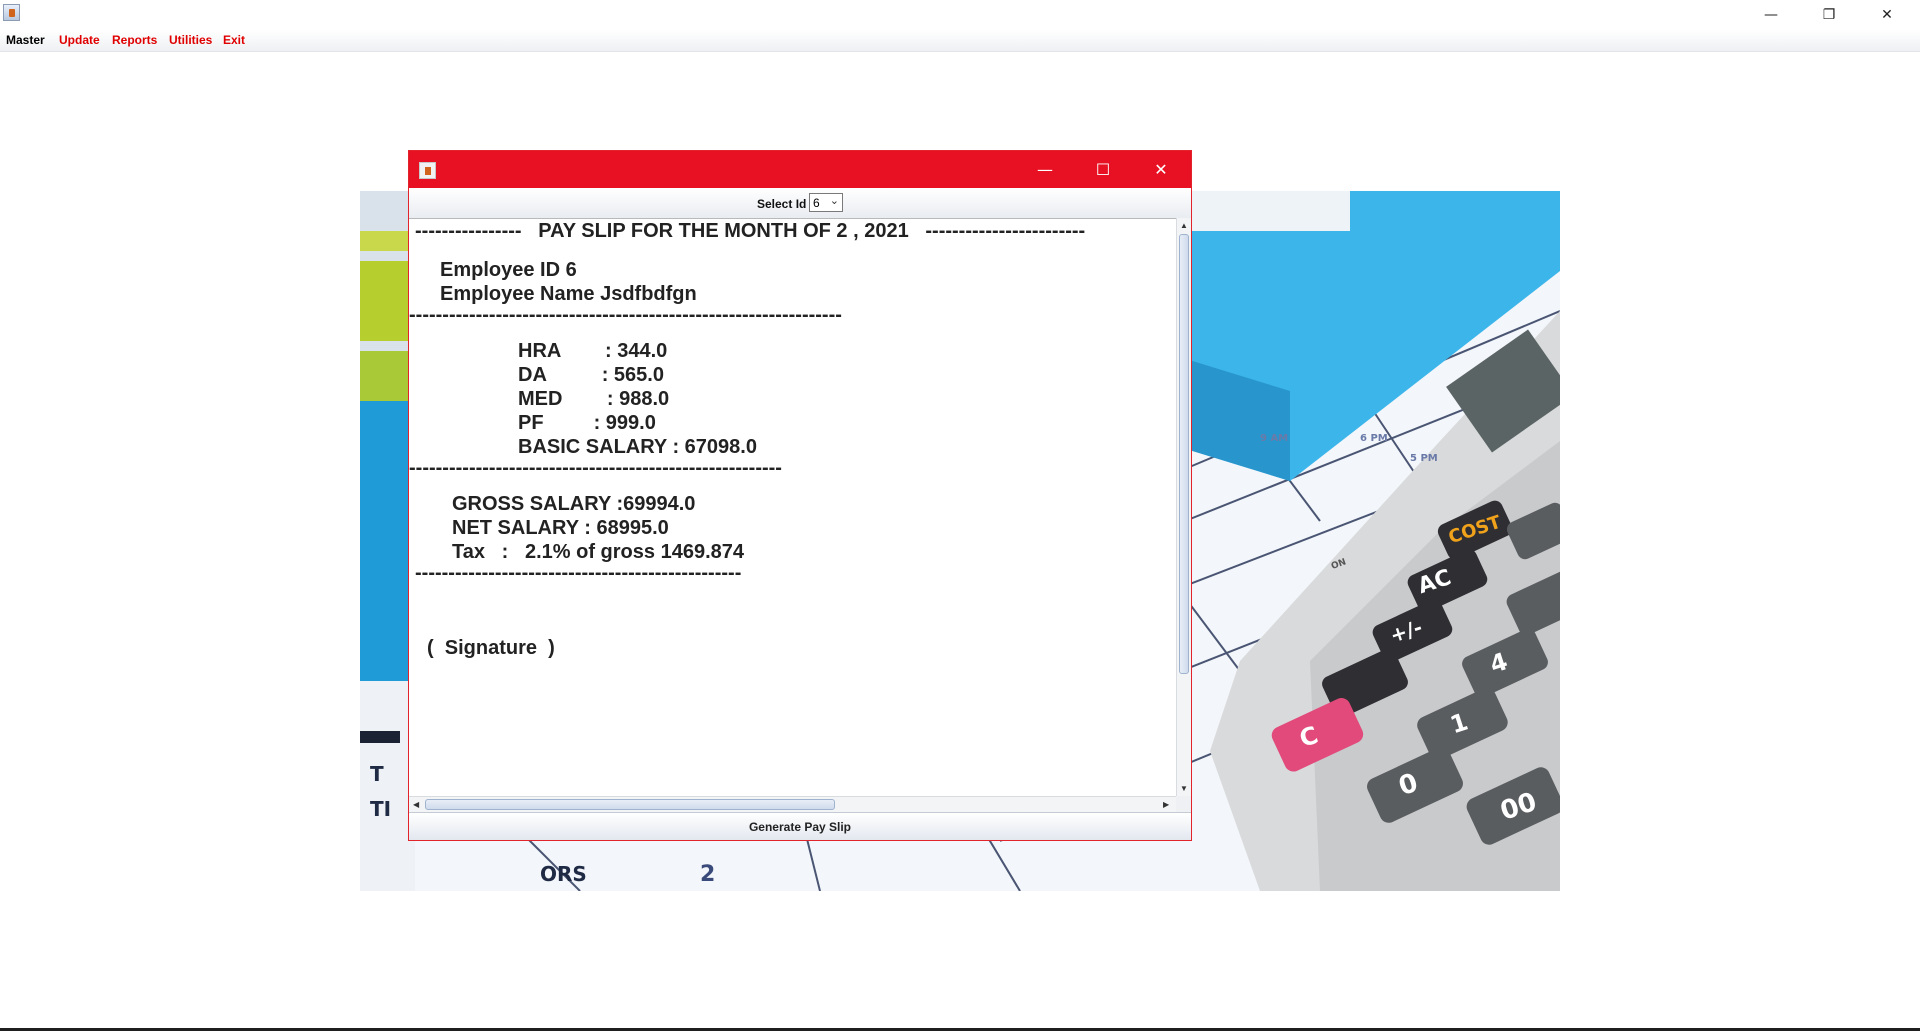  What do you see at coordinates (1103, 169) in the screenshot?
I see `payslip-maximize-button: ☐` at bounding box center [1103, 169].